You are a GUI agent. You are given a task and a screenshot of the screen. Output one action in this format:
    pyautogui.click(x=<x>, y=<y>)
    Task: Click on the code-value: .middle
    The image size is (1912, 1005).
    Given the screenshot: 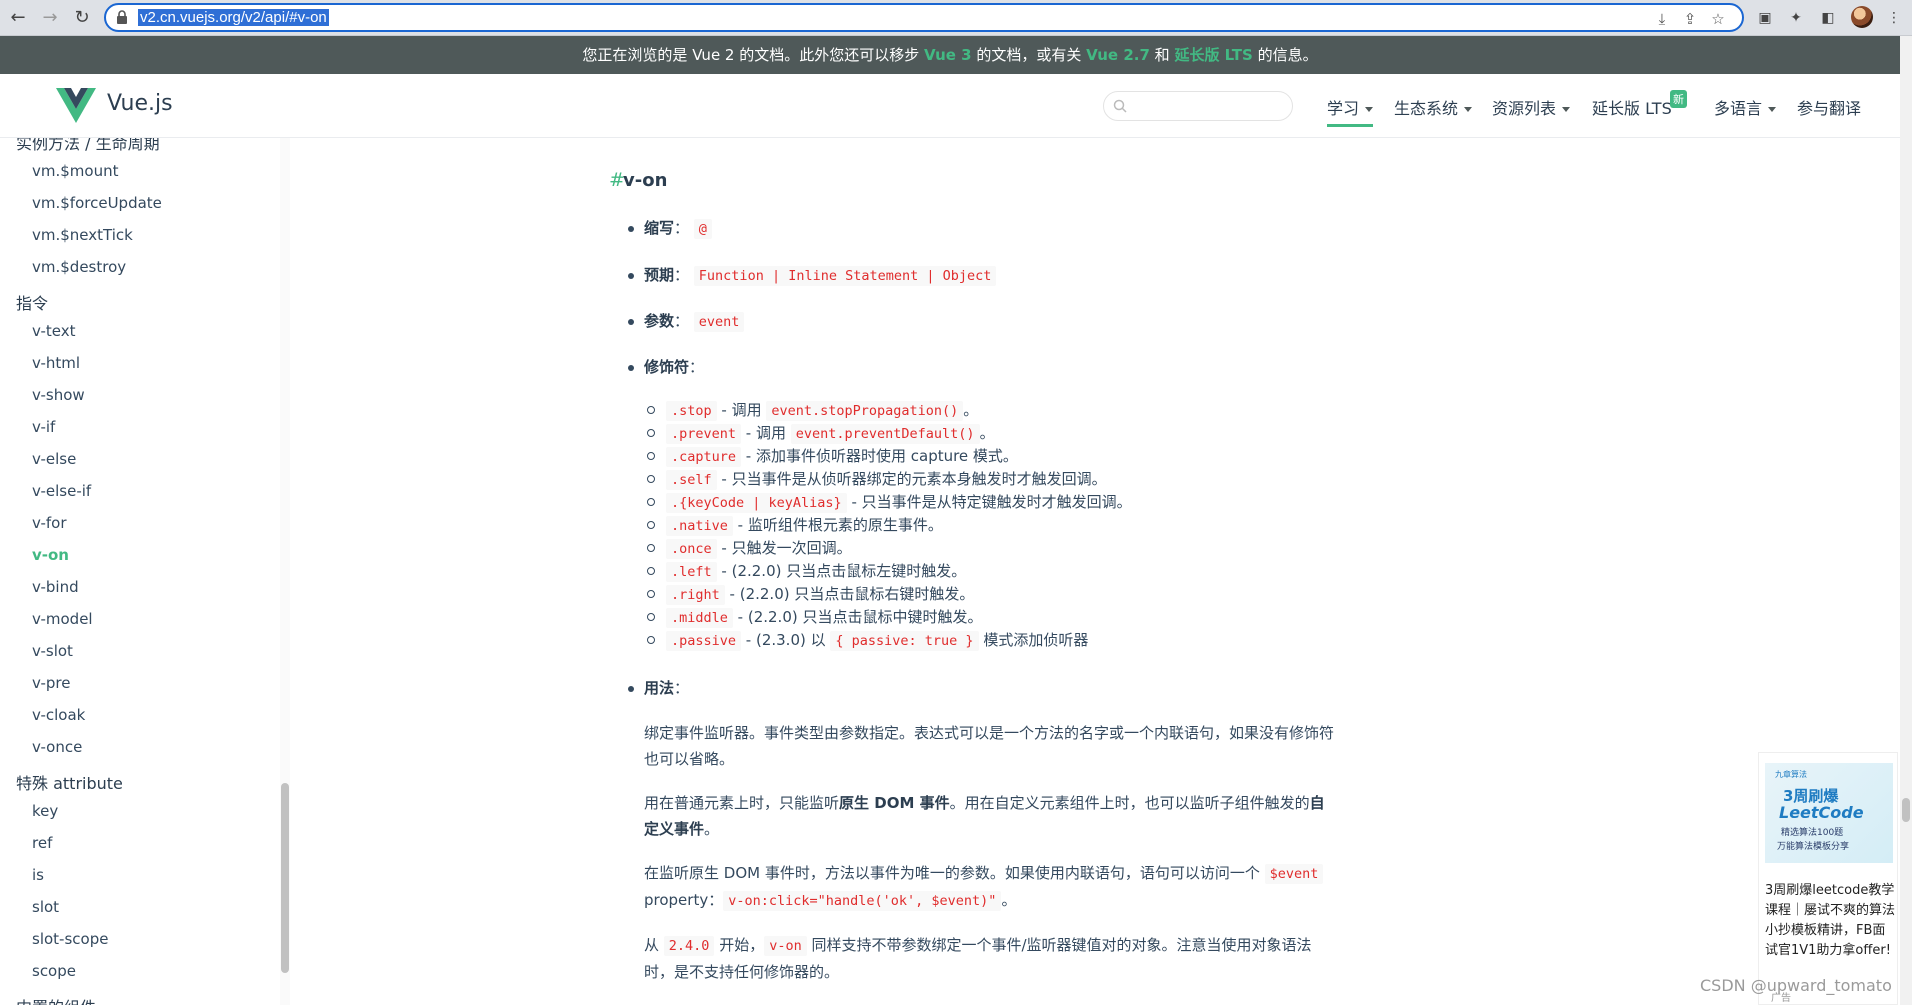 What is the action you would take?
    pyautogui.click(x=699, y=618)
    